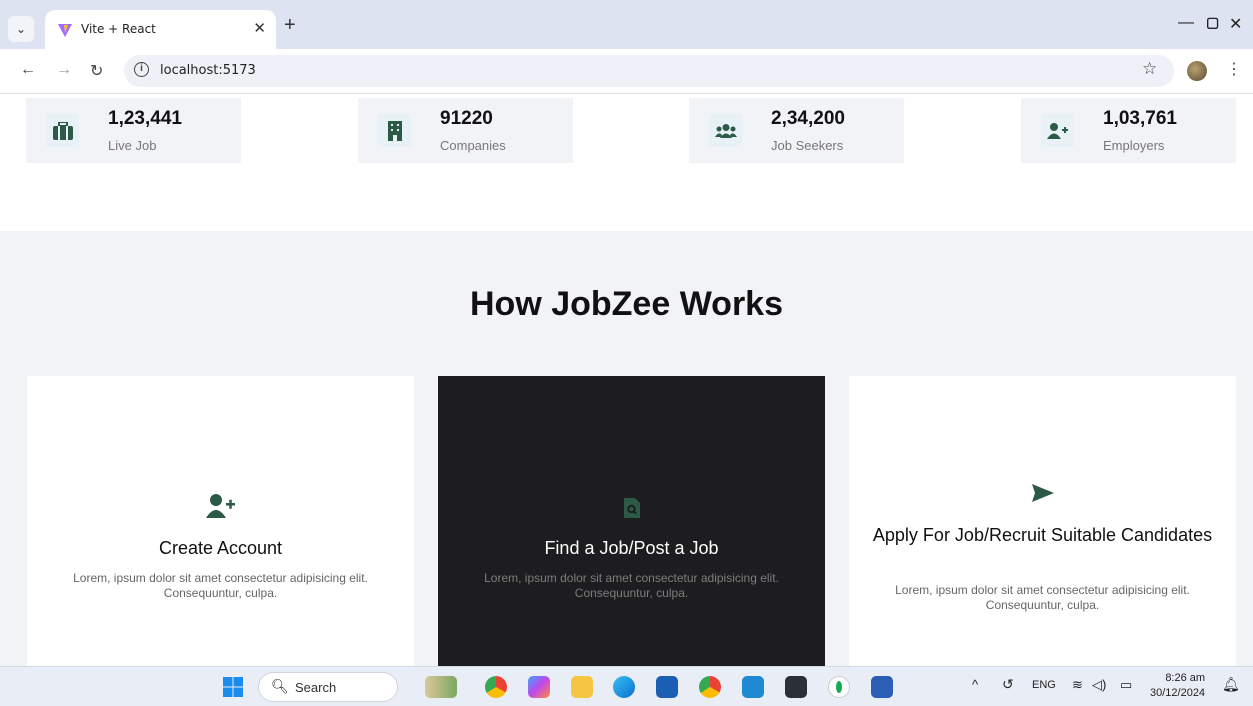 This screenshot has height=706, width=1253. I want to click on stat-value: 1,23,441, so click(145, 118).